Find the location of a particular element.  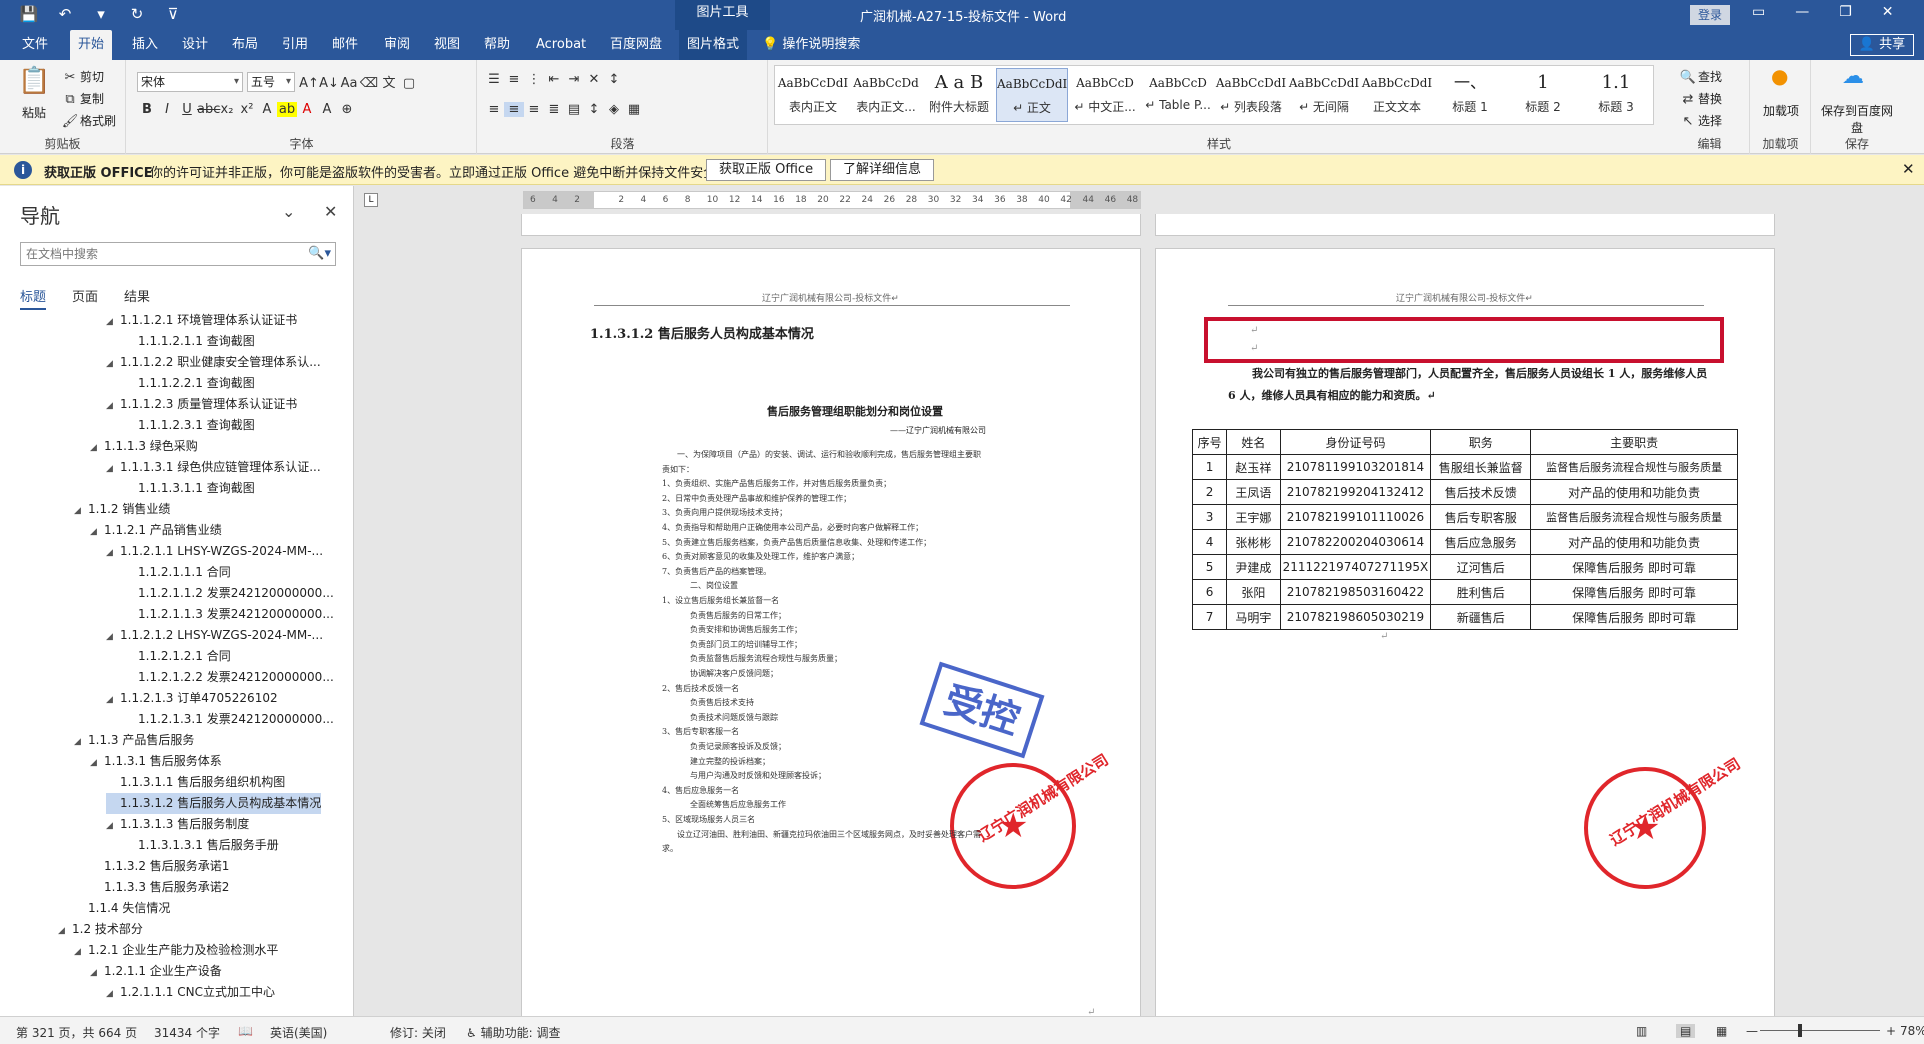

nav-heading-item: 1.1.4 失信情况 is located at coordinates (122, 908).